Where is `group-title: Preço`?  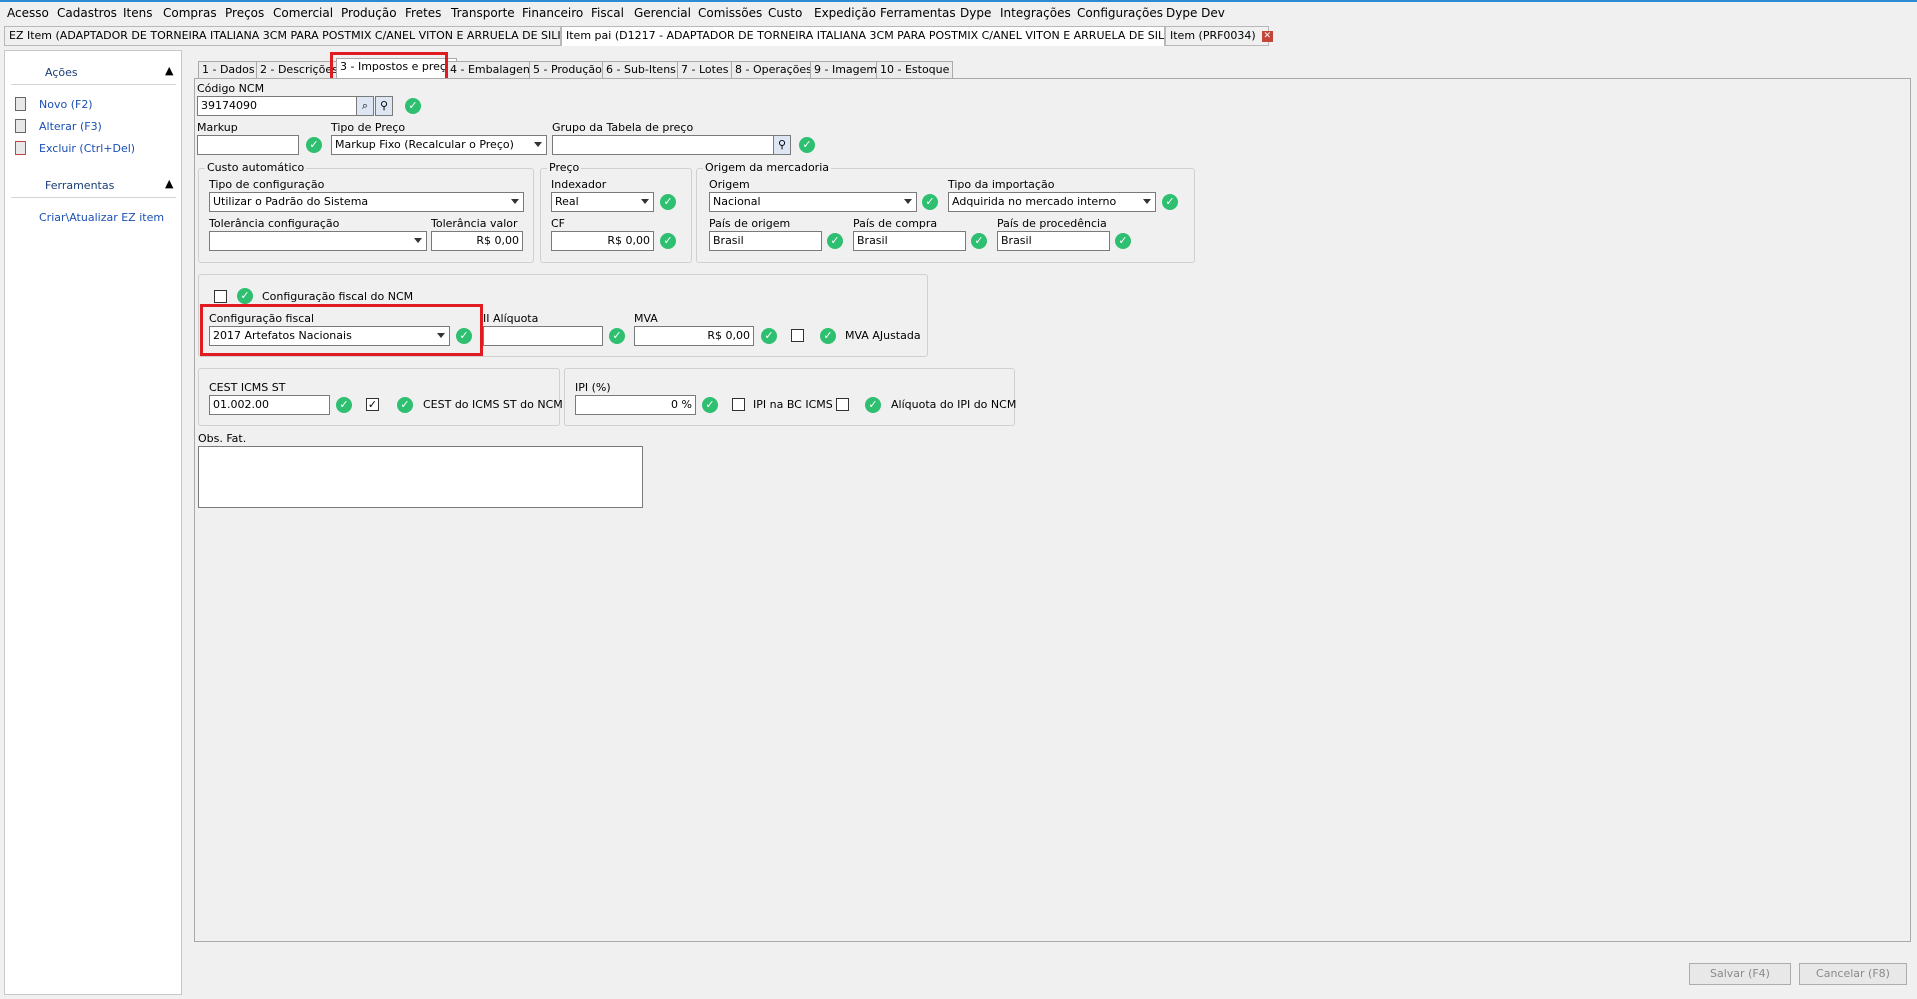
group-title: Preço is located at coordinates (564, 167).